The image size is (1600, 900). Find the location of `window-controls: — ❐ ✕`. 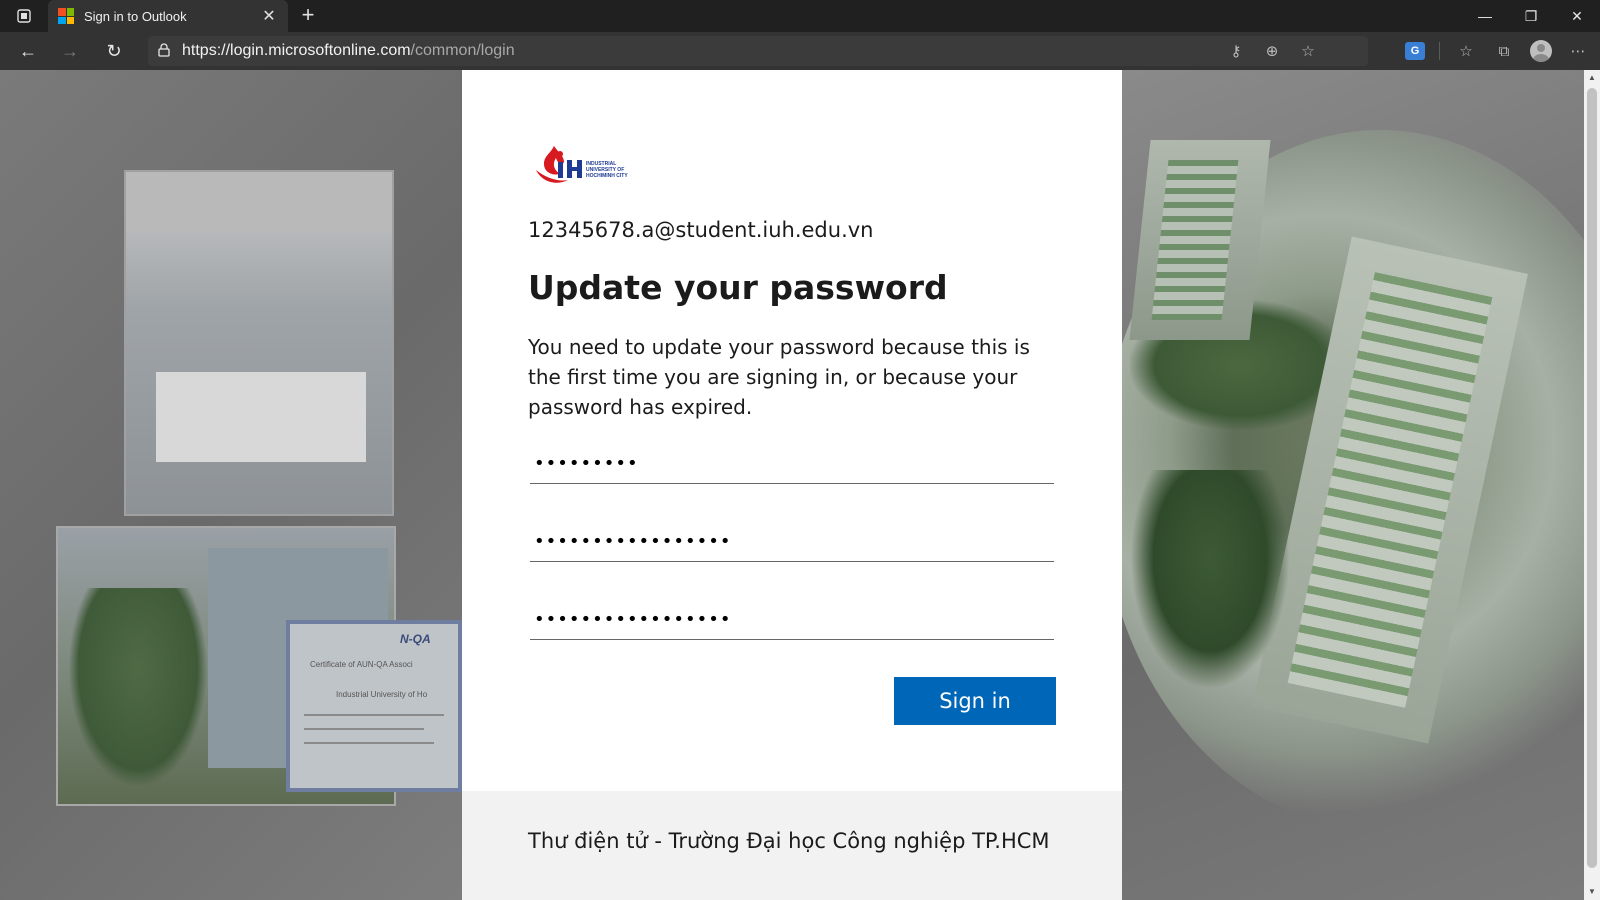

window-controls: — ❐ ✕ is located at coordinates (1531, 16).